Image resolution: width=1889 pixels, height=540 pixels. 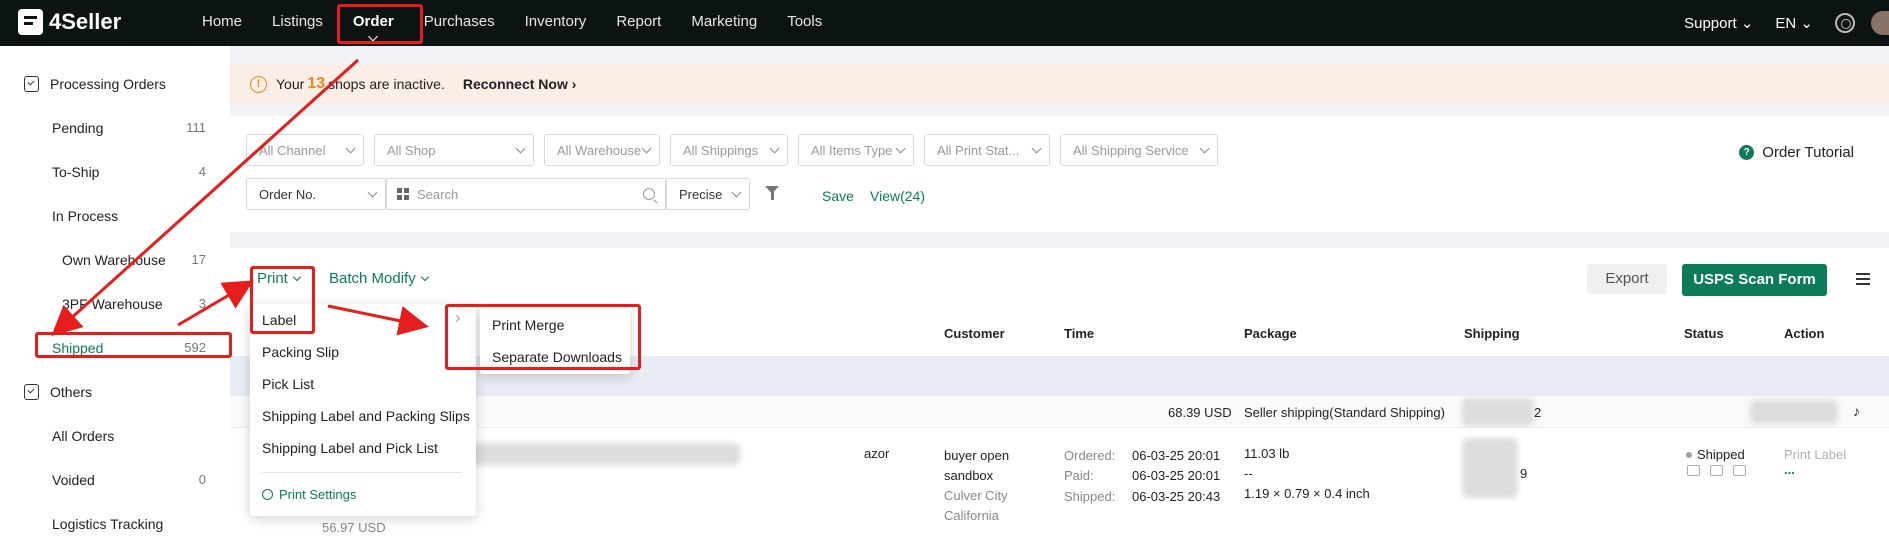 I want to click on redacted-block, so click(x=1498, y=412).